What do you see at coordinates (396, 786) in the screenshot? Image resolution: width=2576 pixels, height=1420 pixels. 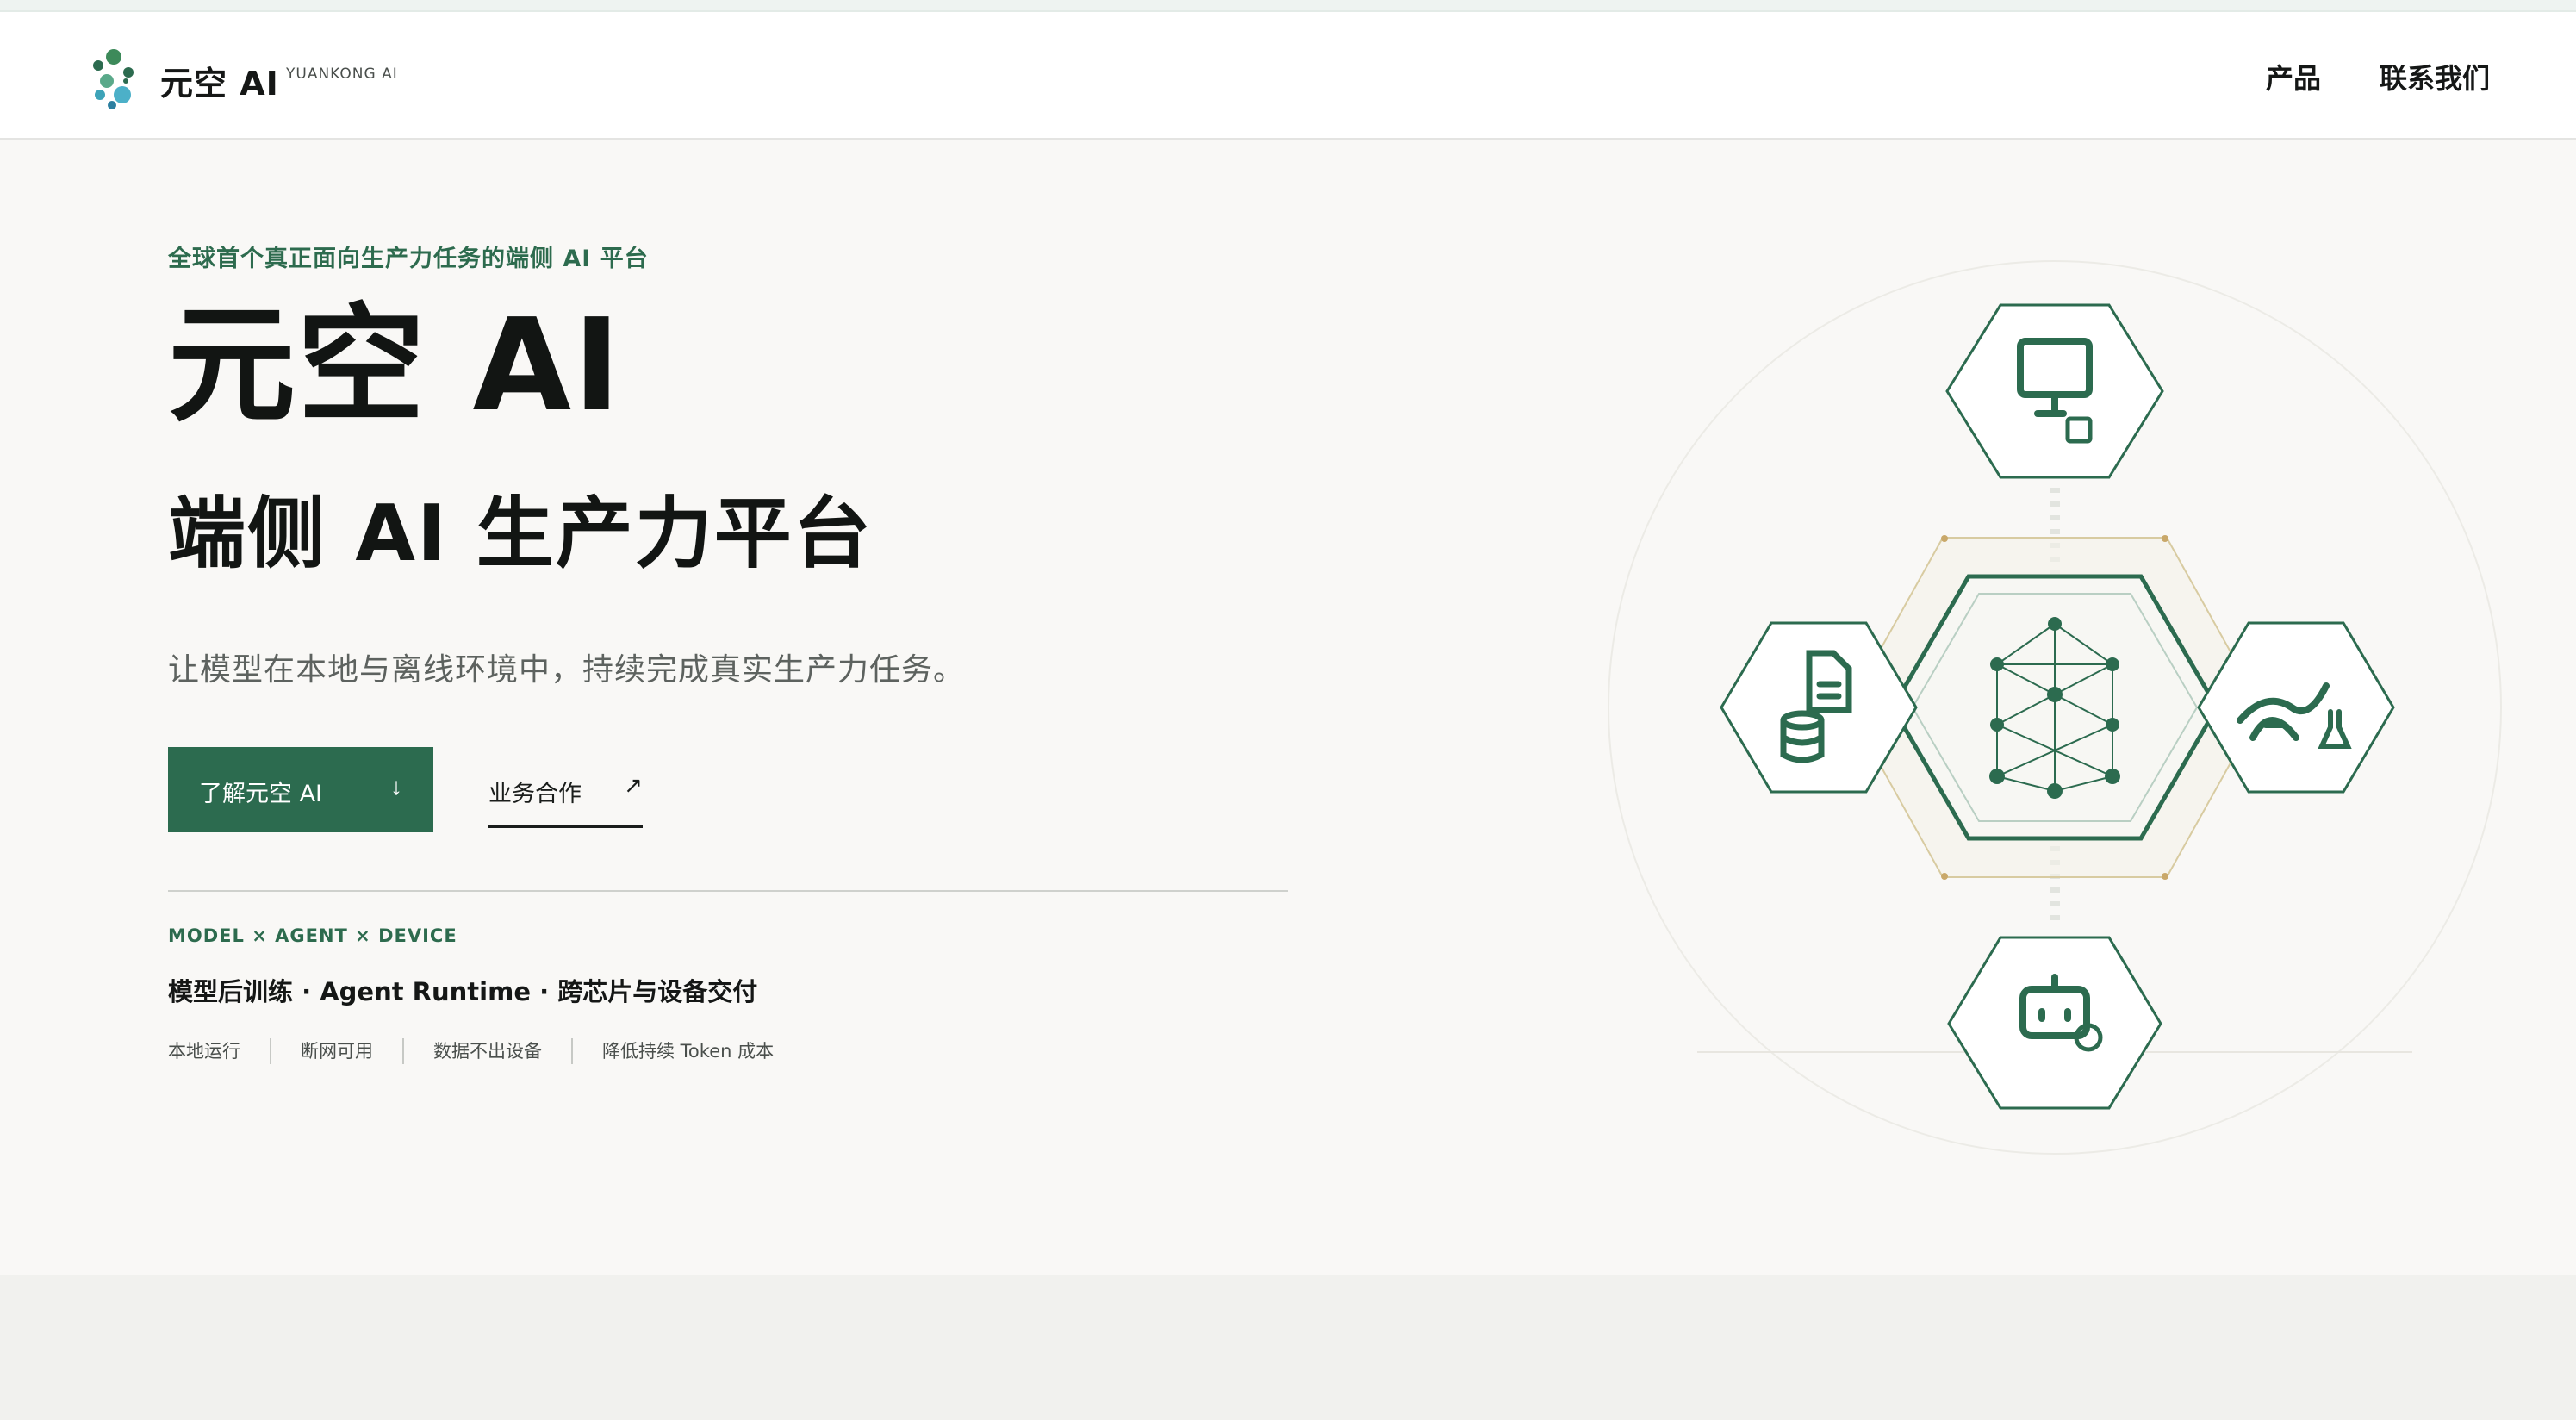 I see `arrow-down-icon: ↓` at bounding box center [396, 786].